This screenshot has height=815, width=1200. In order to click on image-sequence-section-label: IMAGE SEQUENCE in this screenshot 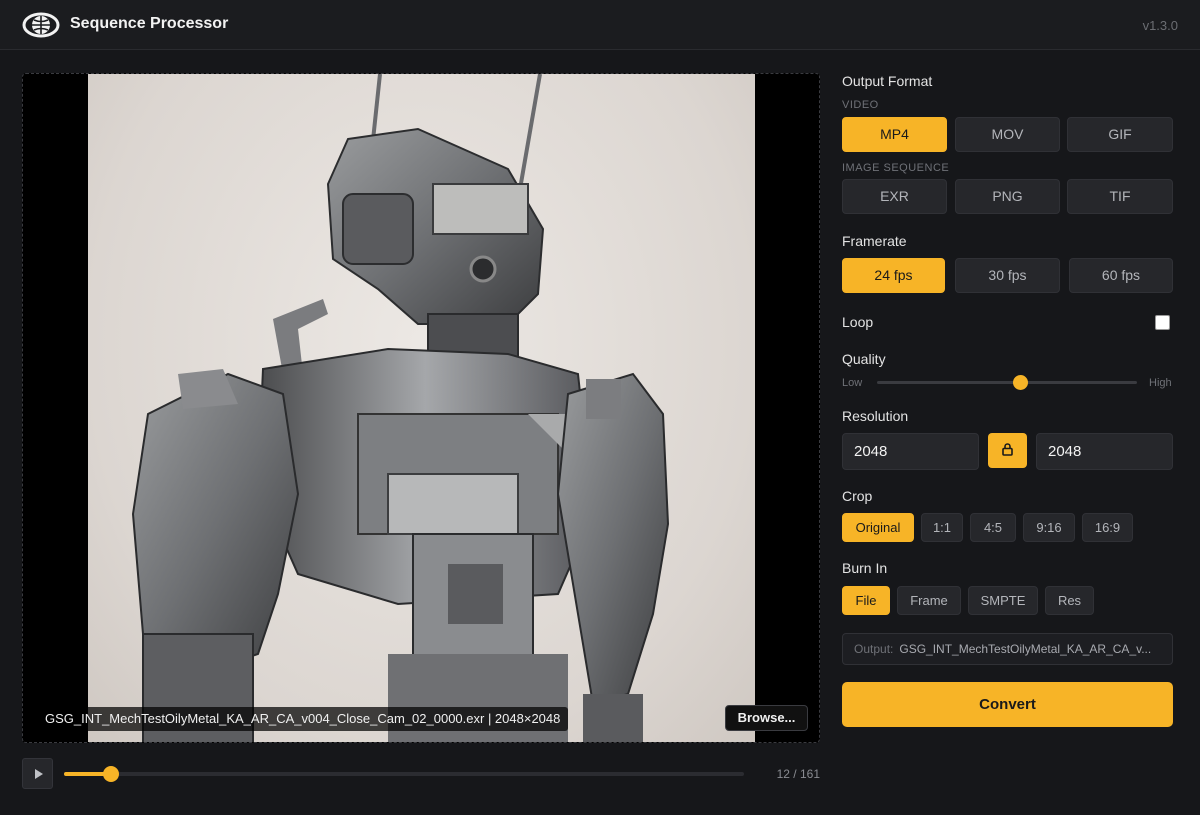, I will do `click(896, 168)`.